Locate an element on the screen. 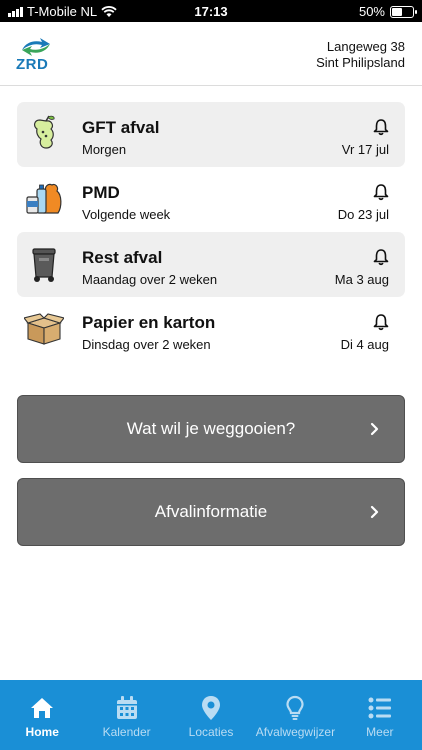  pickup-title: Rest afval is located at coordinates (122, 257).